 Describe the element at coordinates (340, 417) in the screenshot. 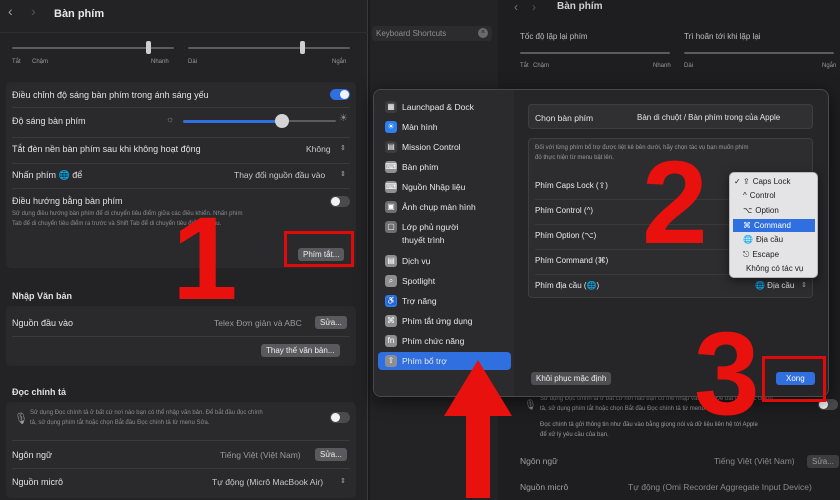

I see `dictation-toggle` at that location.